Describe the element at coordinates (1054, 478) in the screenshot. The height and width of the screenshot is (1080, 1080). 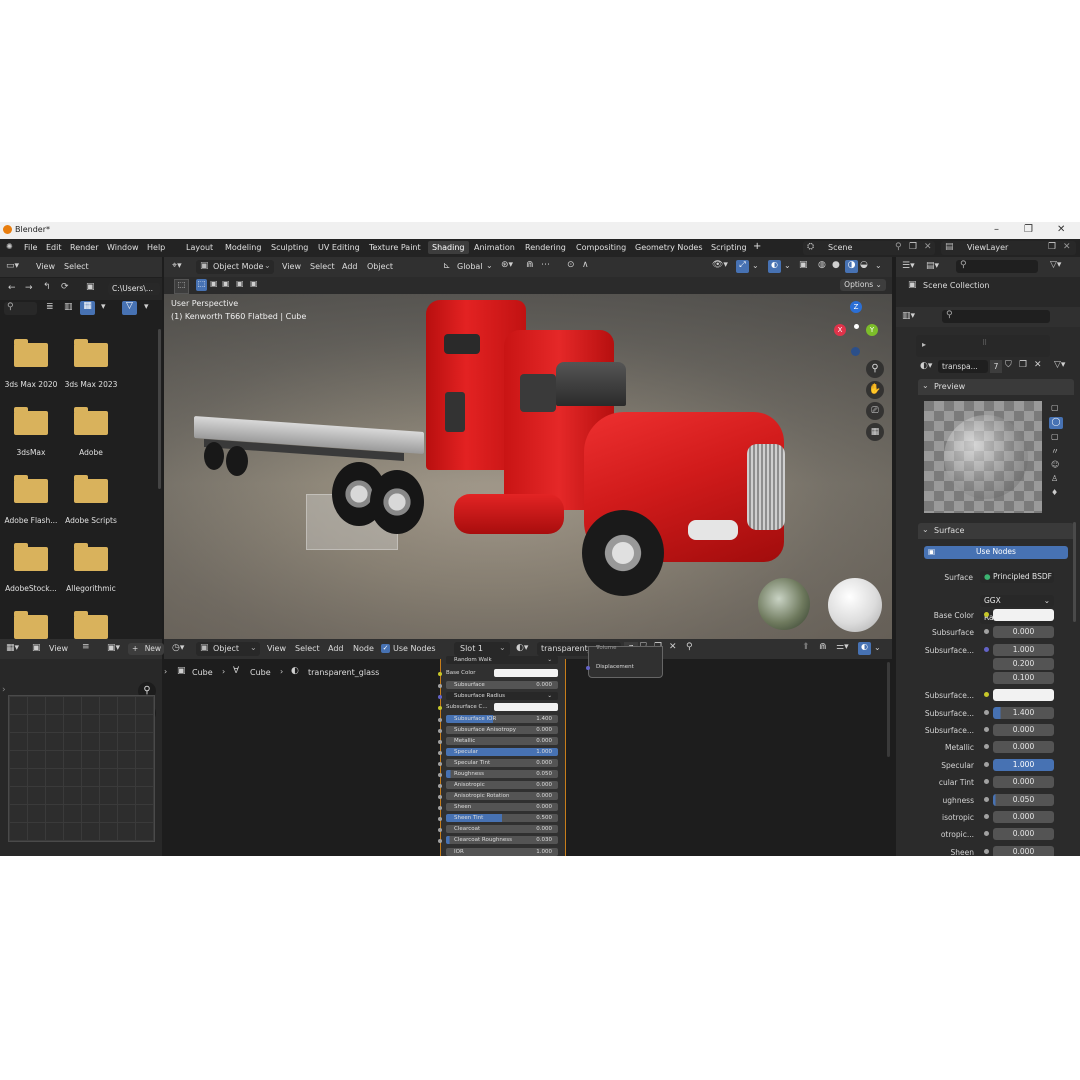
I see `preview-cloth-icon: ♙` at that location.